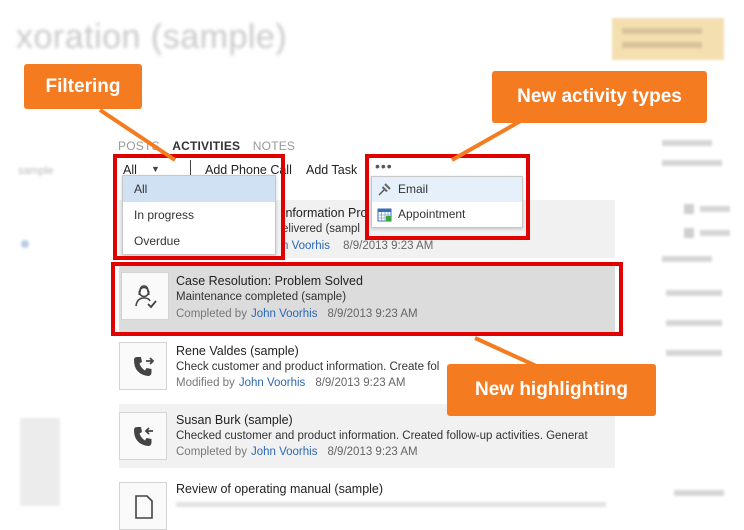  Describe the element at coordinates (551, 390) in the screenshot. I see `callout-new-highlighting: New highlighting` at that location.